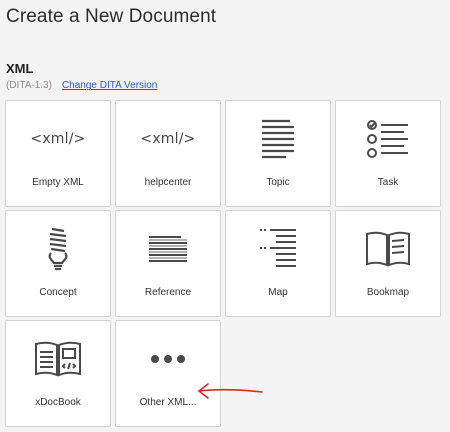 The width and height of the screenshot is (450, 432). Describe the element at coordinates (109, 85) in the screenshot. I see `change-dita-version-link: Change DITA Version` at that location.